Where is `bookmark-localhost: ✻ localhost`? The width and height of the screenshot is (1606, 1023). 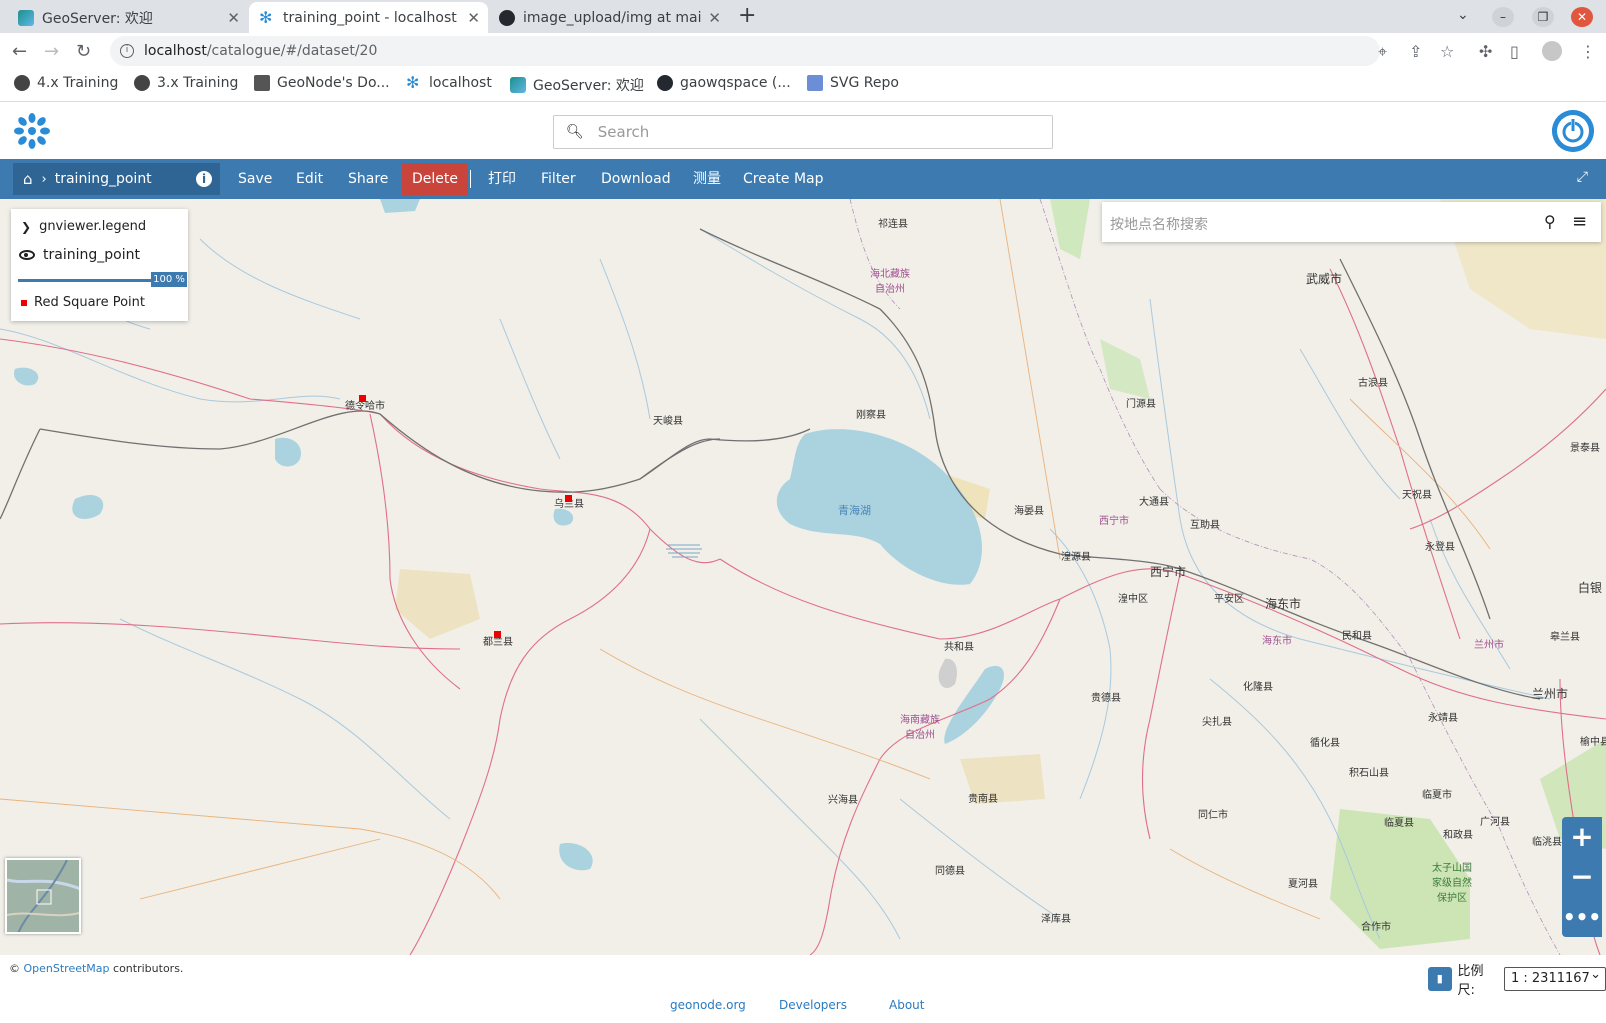 bookmark-localhost: ✻ localhost is located at coordinates (449, 83).